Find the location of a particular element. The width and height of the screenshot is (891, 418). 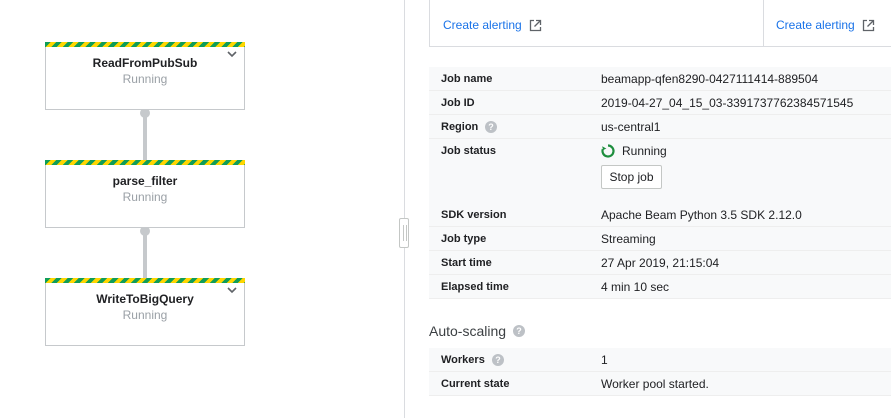

alerting-separator is located at coordinates (763, 23).